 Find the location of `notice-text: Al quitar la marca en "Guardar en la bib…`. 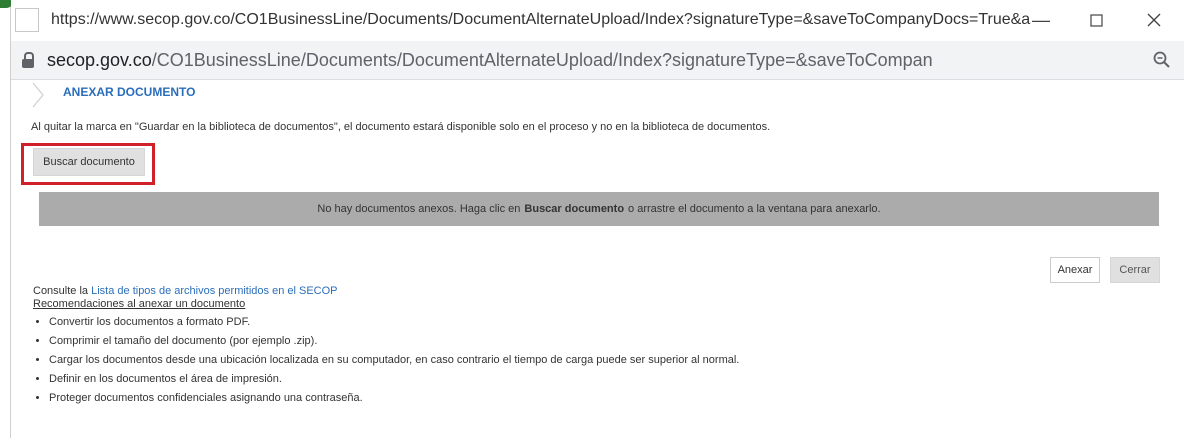

notice-text: Al quitar la marca en "Guardar en la bib… is located at coordinates (401, 127).